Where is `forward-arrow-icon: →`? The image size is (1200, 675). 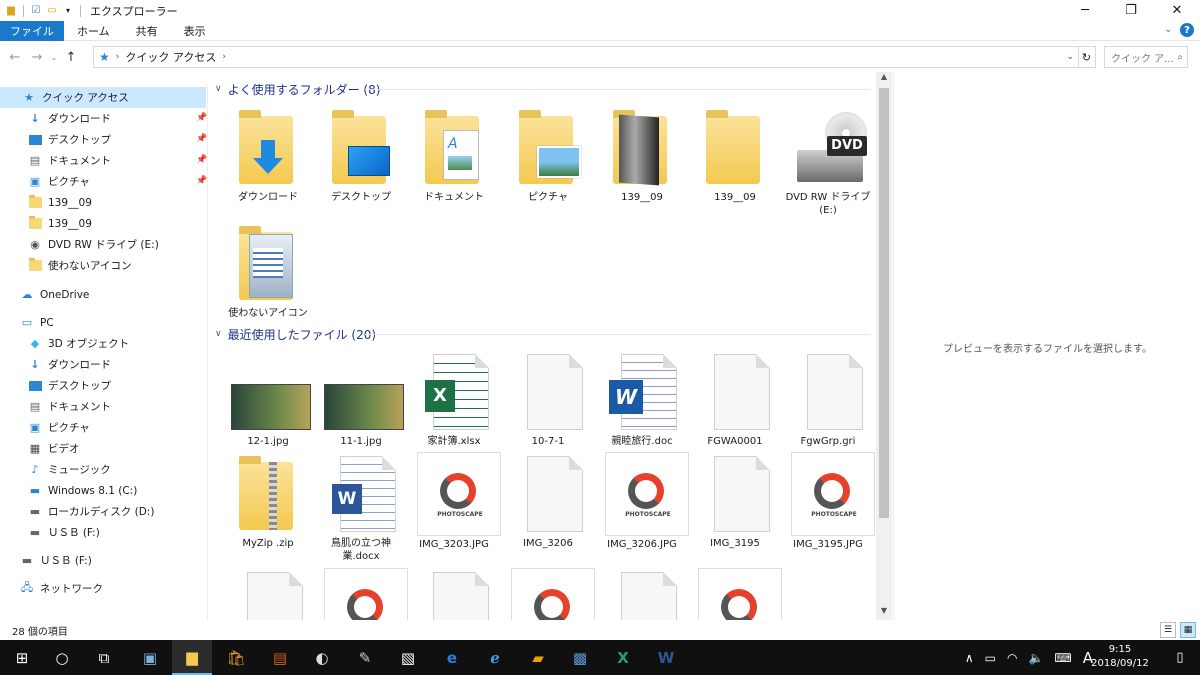 forward-arrow-icon: → is located at coordinates (37, 57).